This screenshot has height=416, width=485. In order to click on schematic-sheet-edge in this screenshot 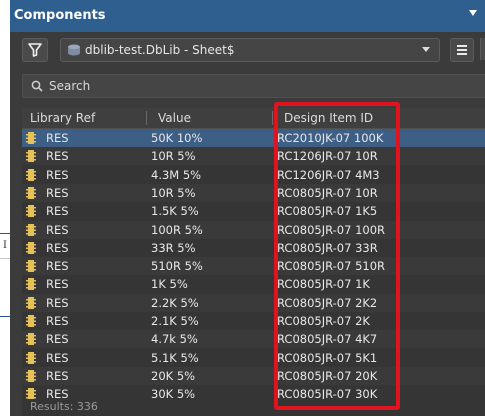, I will do `click(5, 208)`.